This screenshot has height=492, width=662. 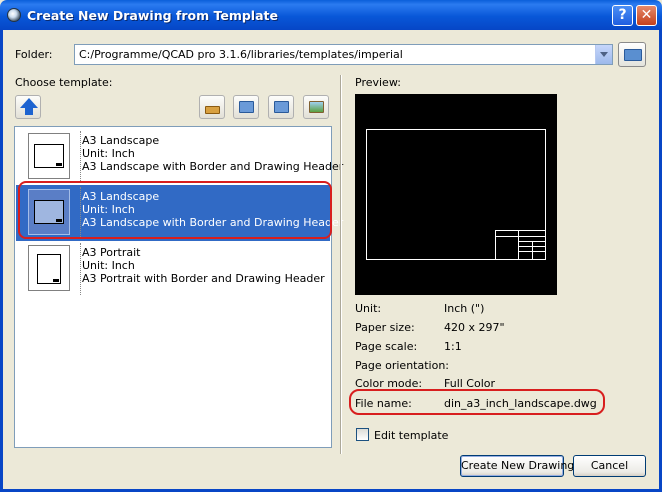 I want to click on template-name: A3 Landscape, so click(x=121, y=140).